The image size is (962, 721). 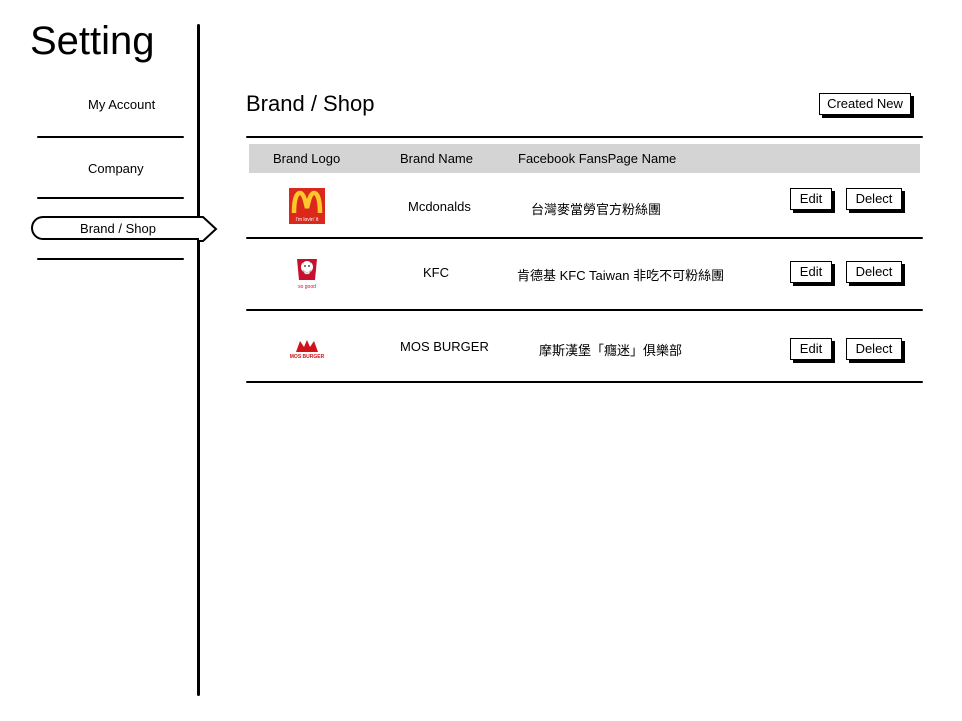 What do you see at coordinates (307, 287) in the screenshot?
I see `kfc-logo-text: so good` at bounding box center [307, 287].